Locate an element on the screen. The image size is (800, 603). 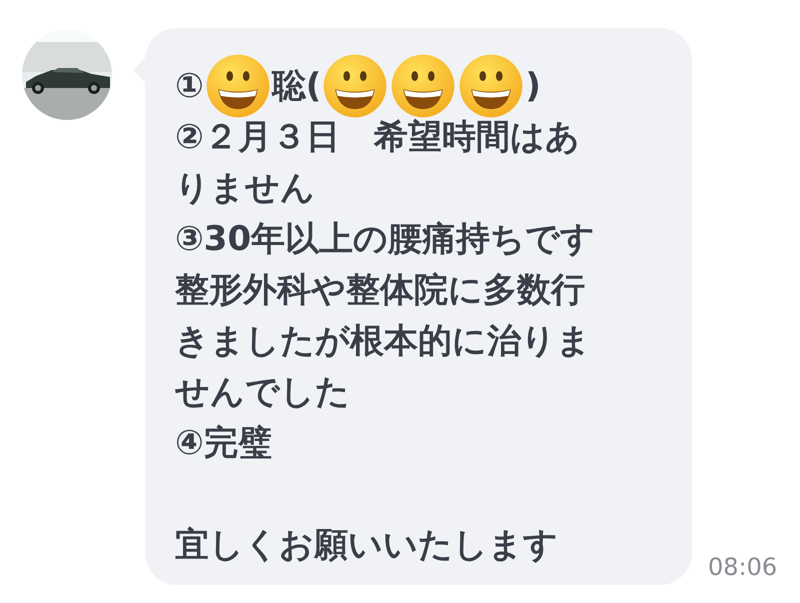
message-text: 宜しくお願いいたします is located at coordinates (366, 545).